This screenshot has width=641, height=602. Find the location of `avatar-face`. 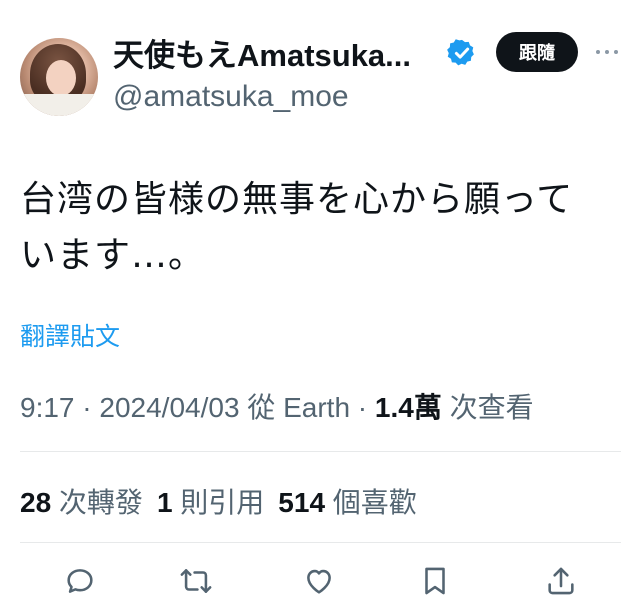

avatar-face is located at coordinates (61, 78).